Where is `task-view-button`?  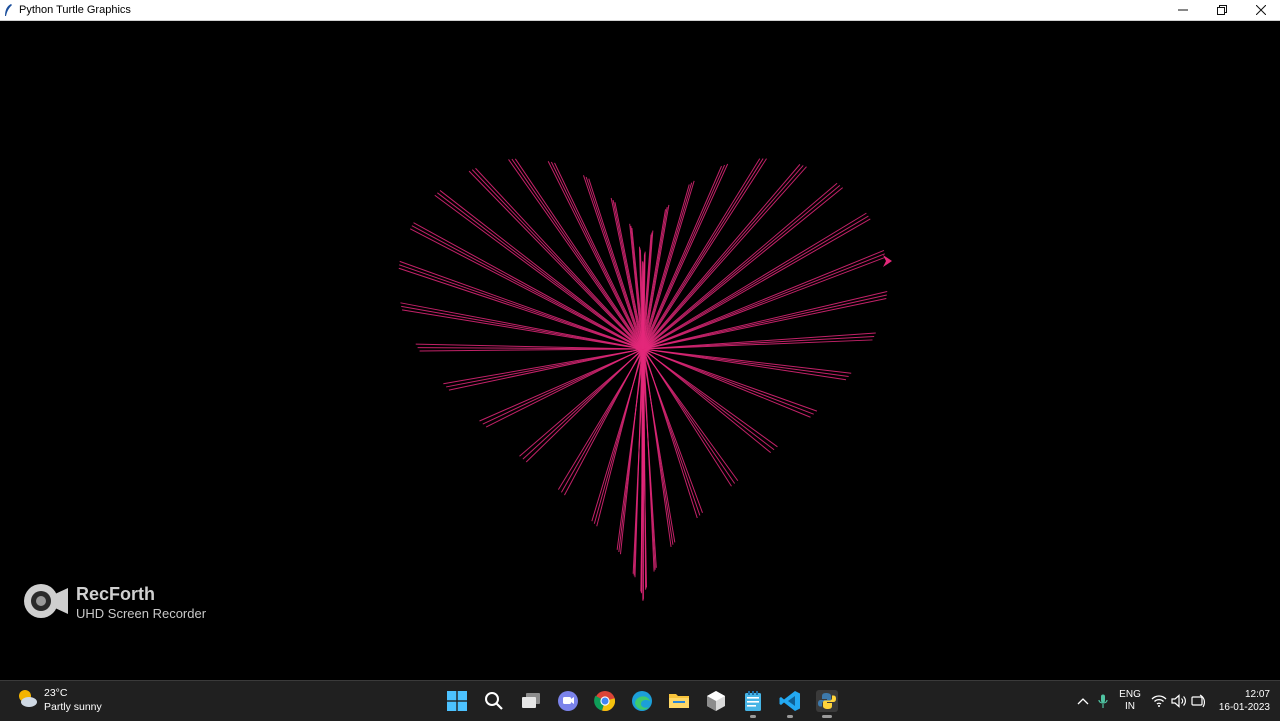 task-view-button is located at coordinates (531, 701).